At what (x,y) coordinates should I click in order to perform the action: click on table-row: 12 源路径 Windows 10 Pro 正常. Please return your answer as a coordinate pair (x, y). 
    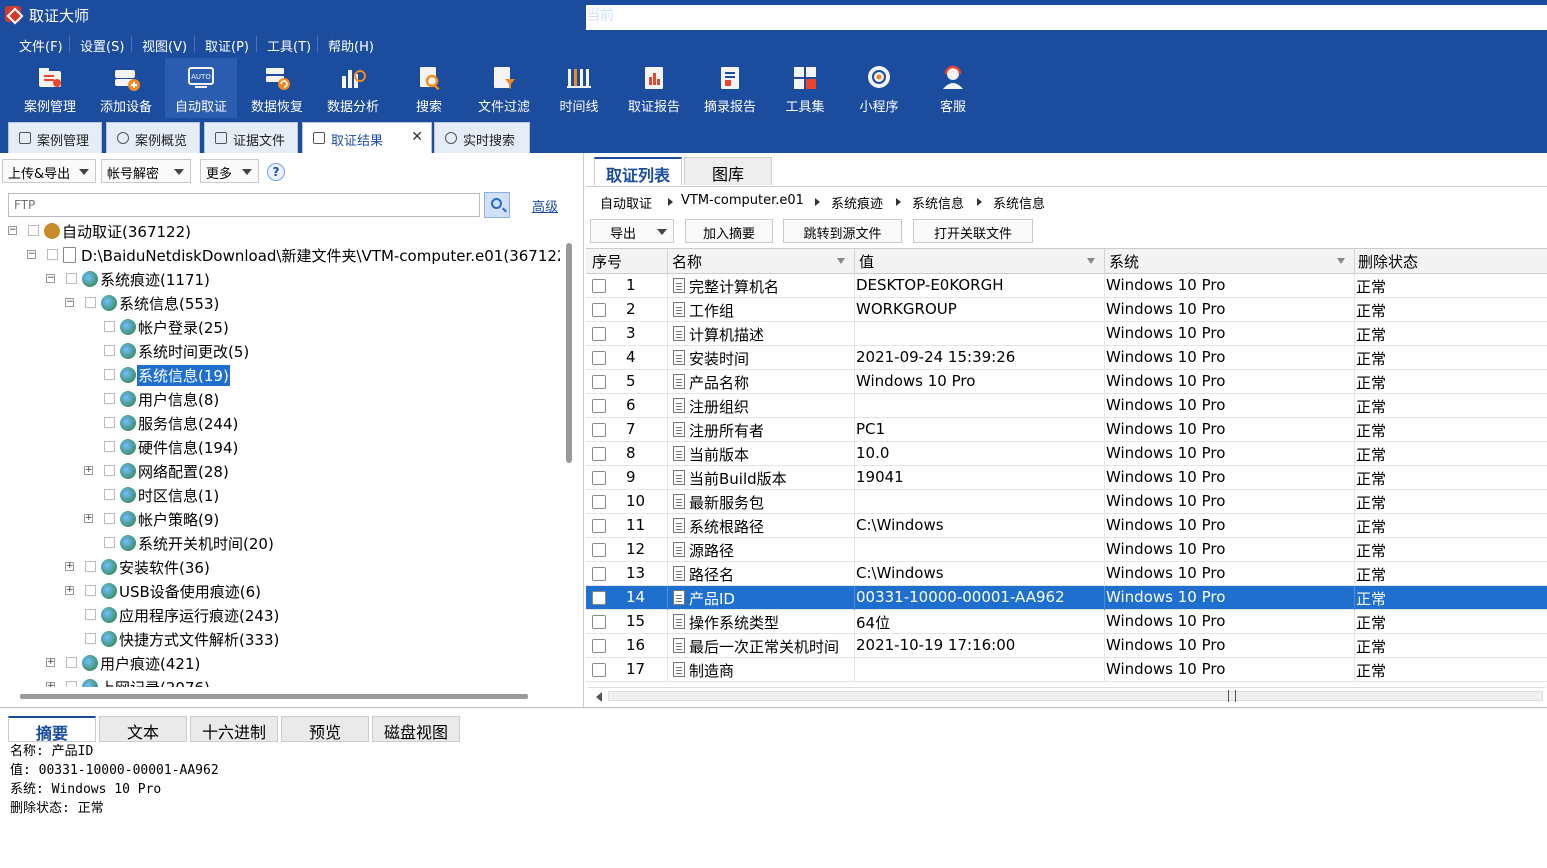
    Looking at the image, I should click on (1066, 550).